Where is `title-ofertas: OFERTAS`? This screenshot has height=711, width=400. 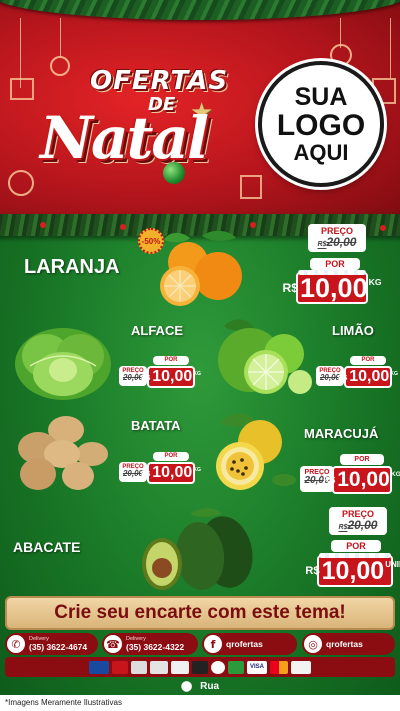
title-ofertas: OFERTAS is located at coordinates (159, 81).